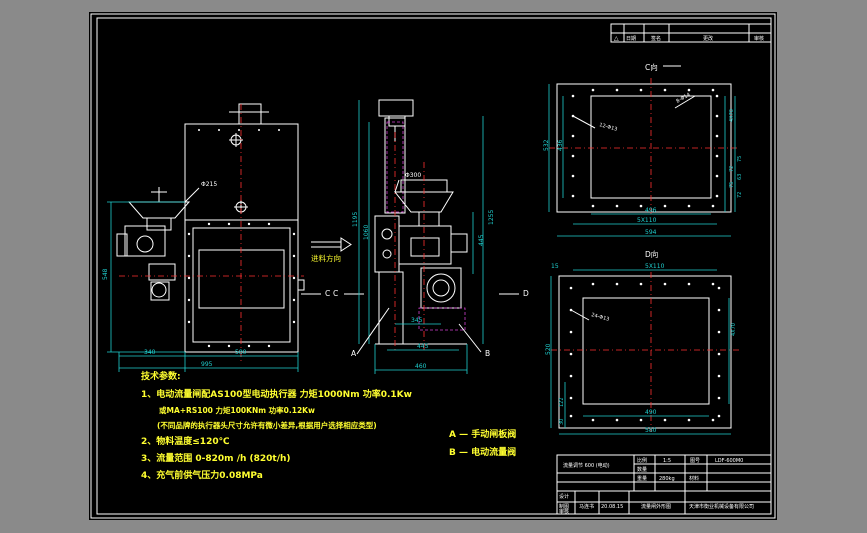 The width and height of the screenshot is (867, 533). Describe the element at coordinates (647, 220) in the screenshot. I see `dim-c-w-5x110: 5X110` at that location.